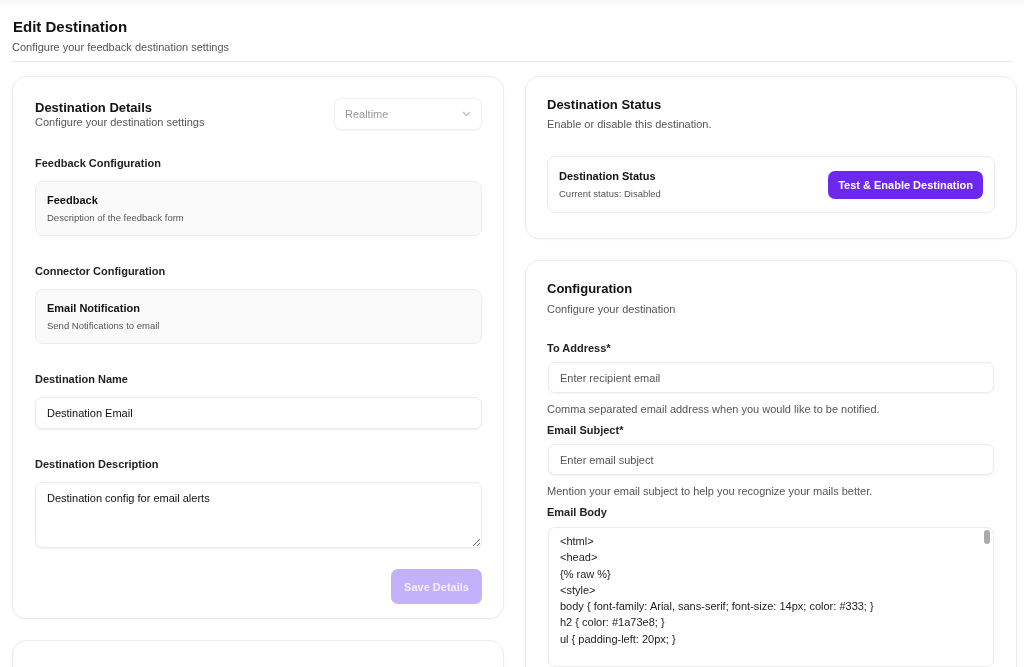 The width and height of the screenshot is (1024, 667). Describe the element at coordinates (72, 200) in the screenshot. I see `tile-title: Feedback` at that location.